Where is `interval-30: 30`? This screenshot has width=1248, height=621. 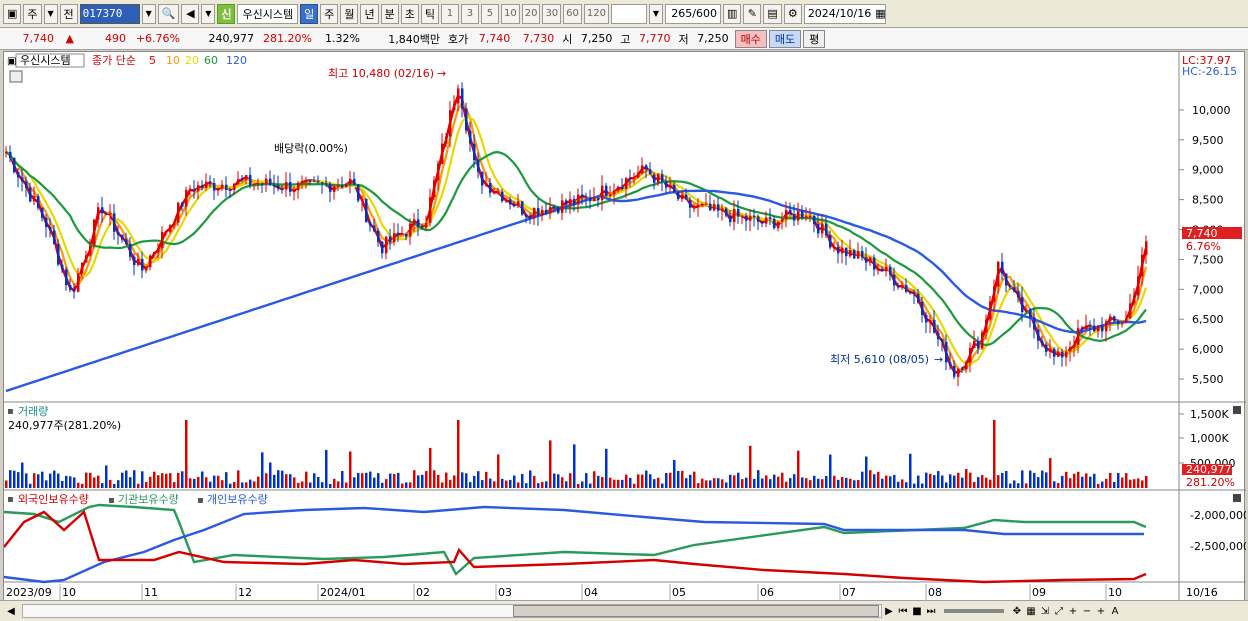 interval-30: 30 is located at coordinates (552, 13).